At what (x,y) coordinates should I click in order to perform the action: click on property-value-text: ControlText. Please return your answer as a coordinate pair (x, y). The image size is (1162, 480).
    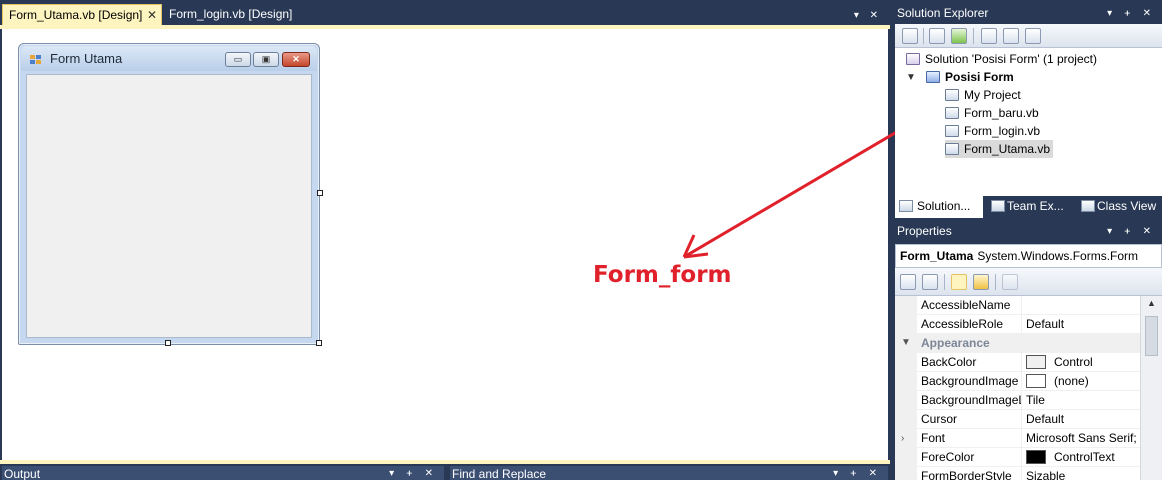
    Looking at the image, I should click on (1084, 457).